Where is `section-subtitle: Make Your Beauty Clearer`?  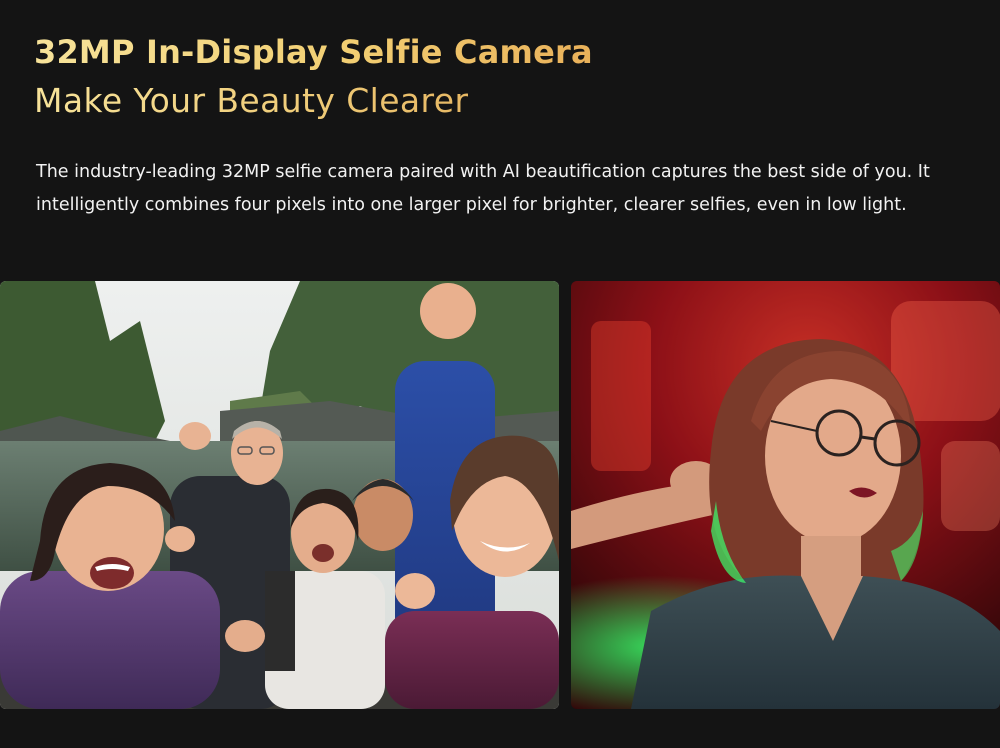
section-subtitle: Make Your Beauty Clearer is located at coordinates (251, 101).